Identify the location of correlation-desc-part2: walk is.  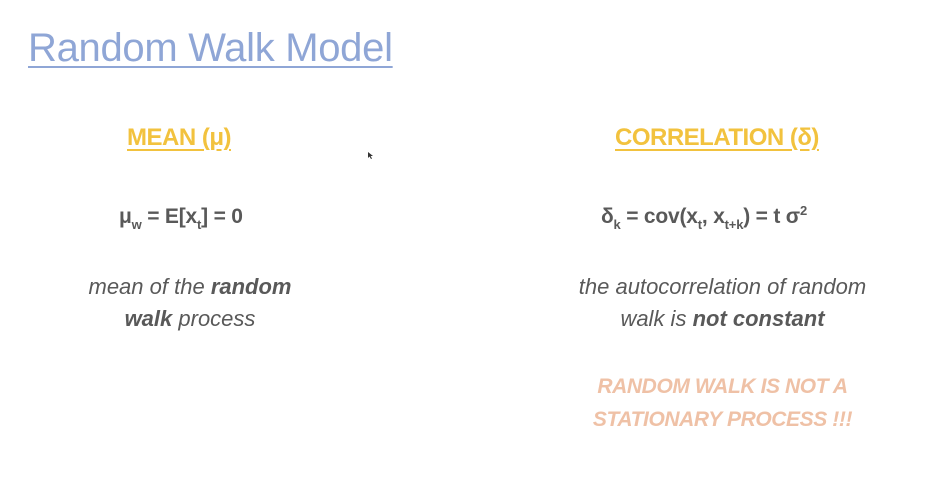
(656, 318).